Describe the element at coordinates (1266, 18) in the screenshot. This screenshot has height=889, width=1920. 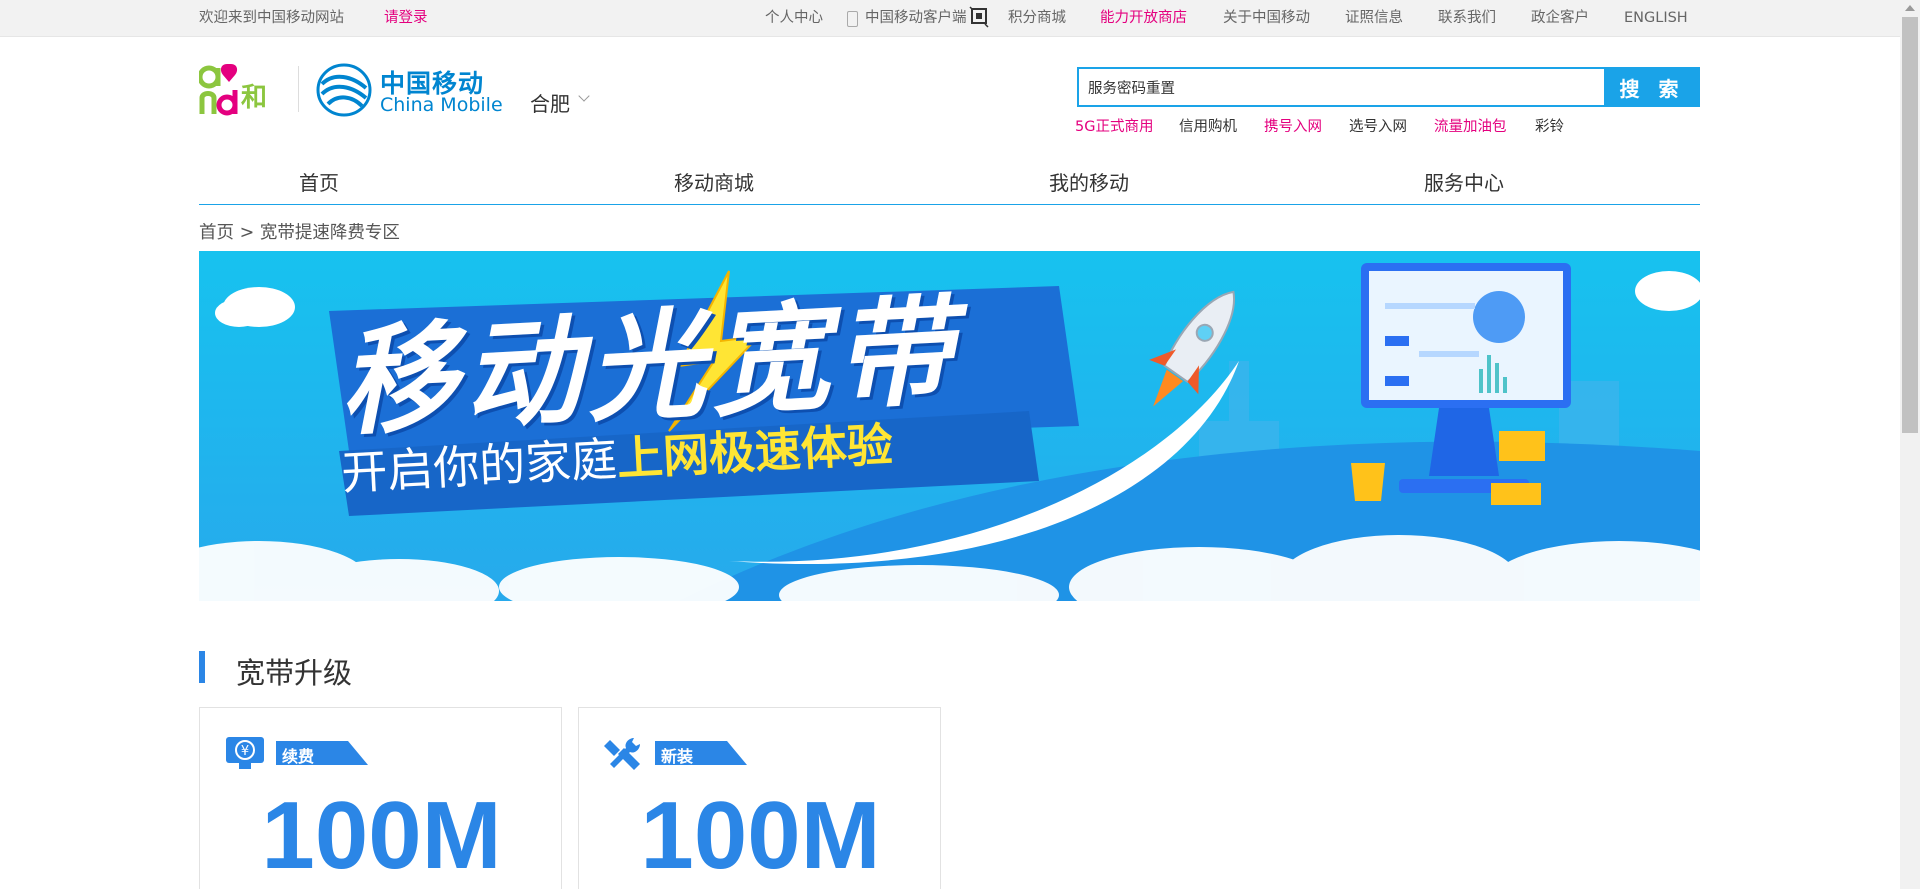
I see `top-link-about: 关于中国移动` at that location.